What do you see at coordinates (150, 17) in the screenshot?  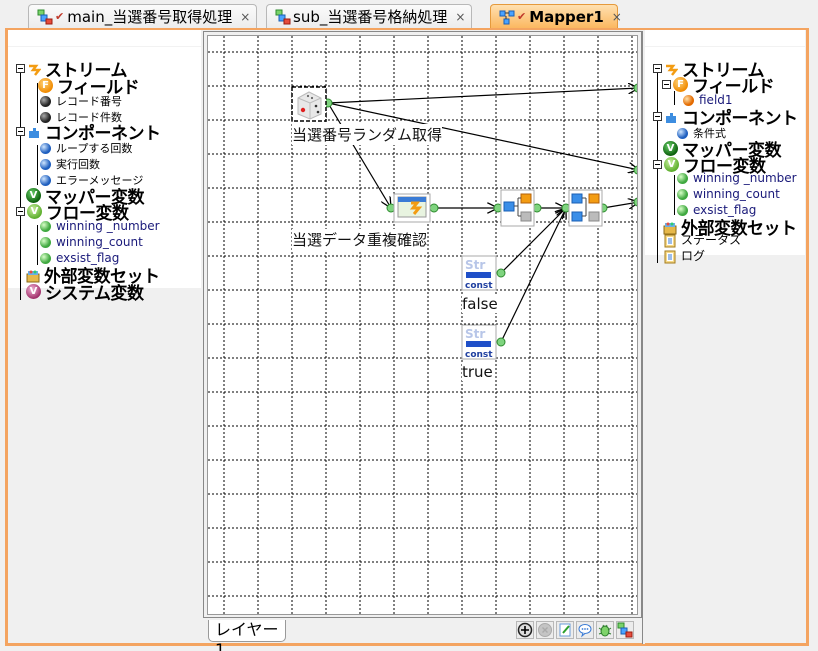 I see `tab-label: main_当選番号取得処理` at bounding box center [150, 17].